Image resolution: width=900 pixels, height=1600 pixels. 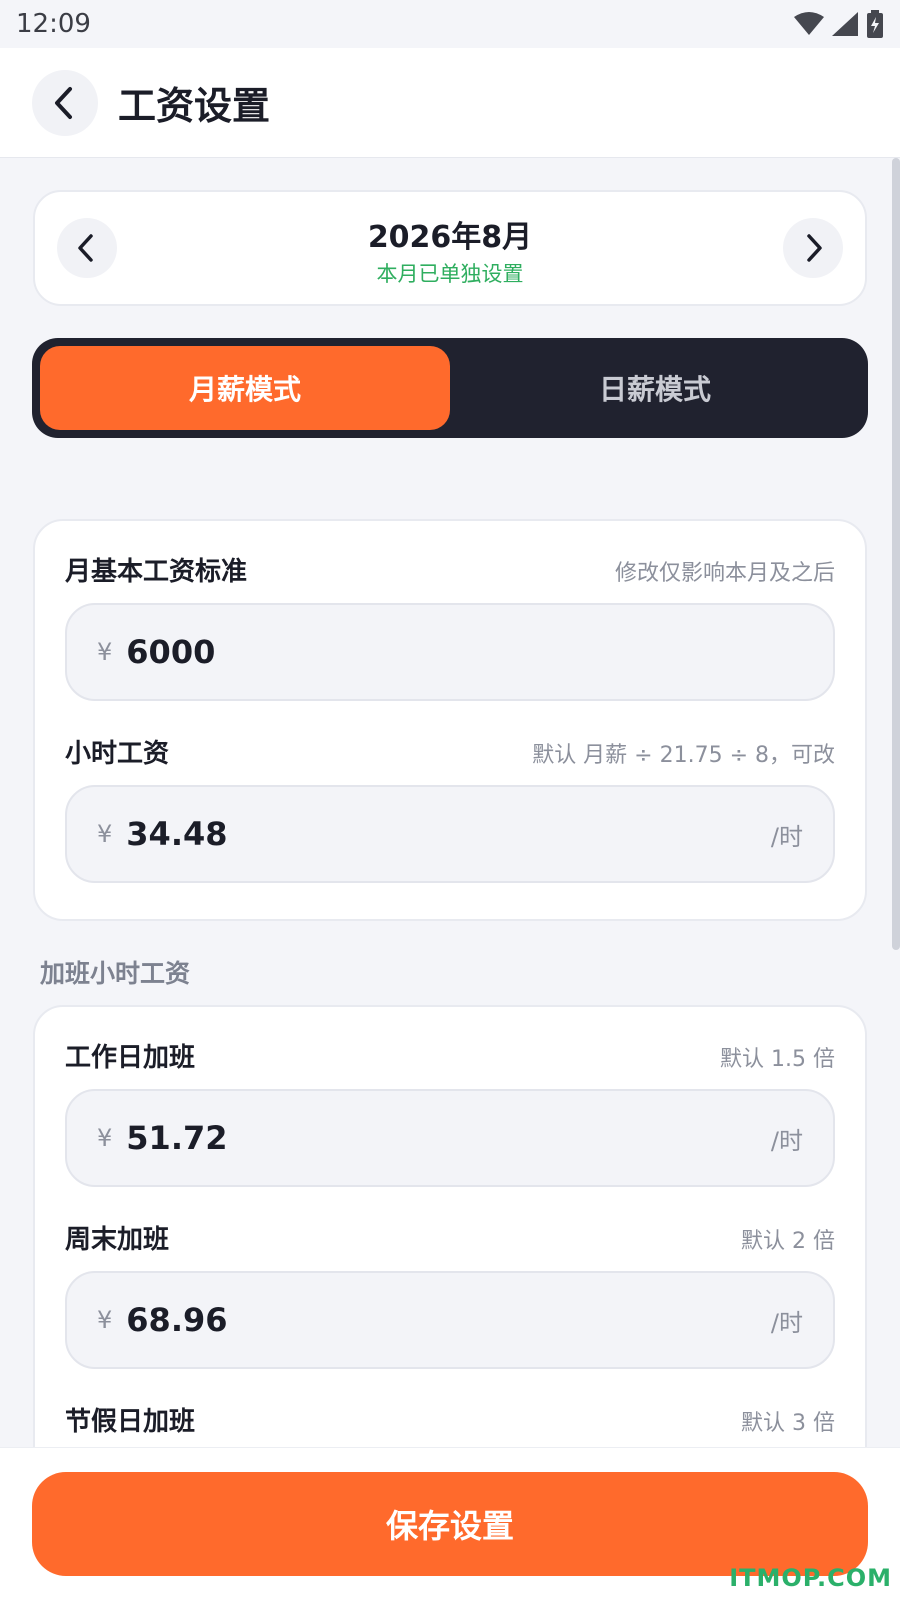 I want to click on next-month-button, so click(x=813, y=248).